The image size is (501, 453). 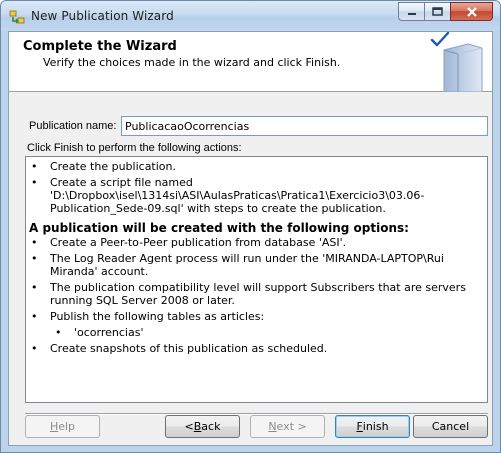 I want to click on cancel-button: Cancel, so click(x=450, y=426).